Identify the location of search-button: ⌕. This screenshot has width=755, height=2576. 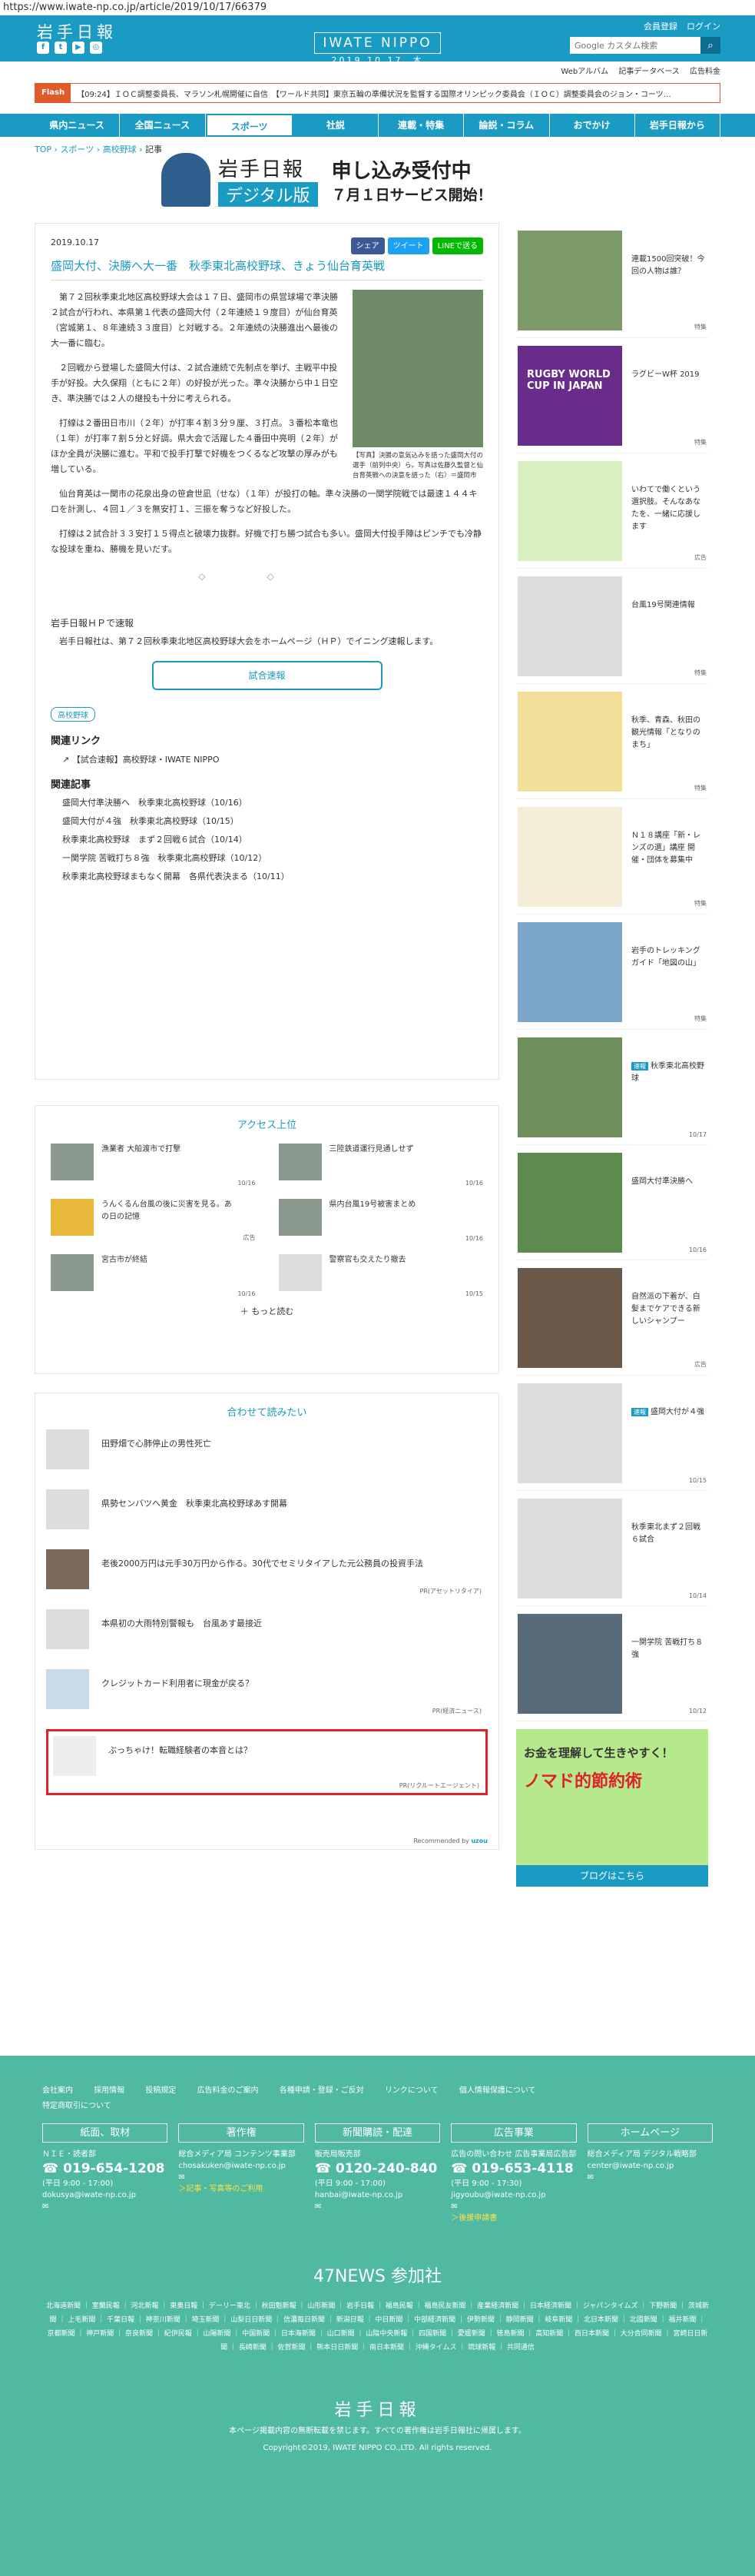
(710, 45).